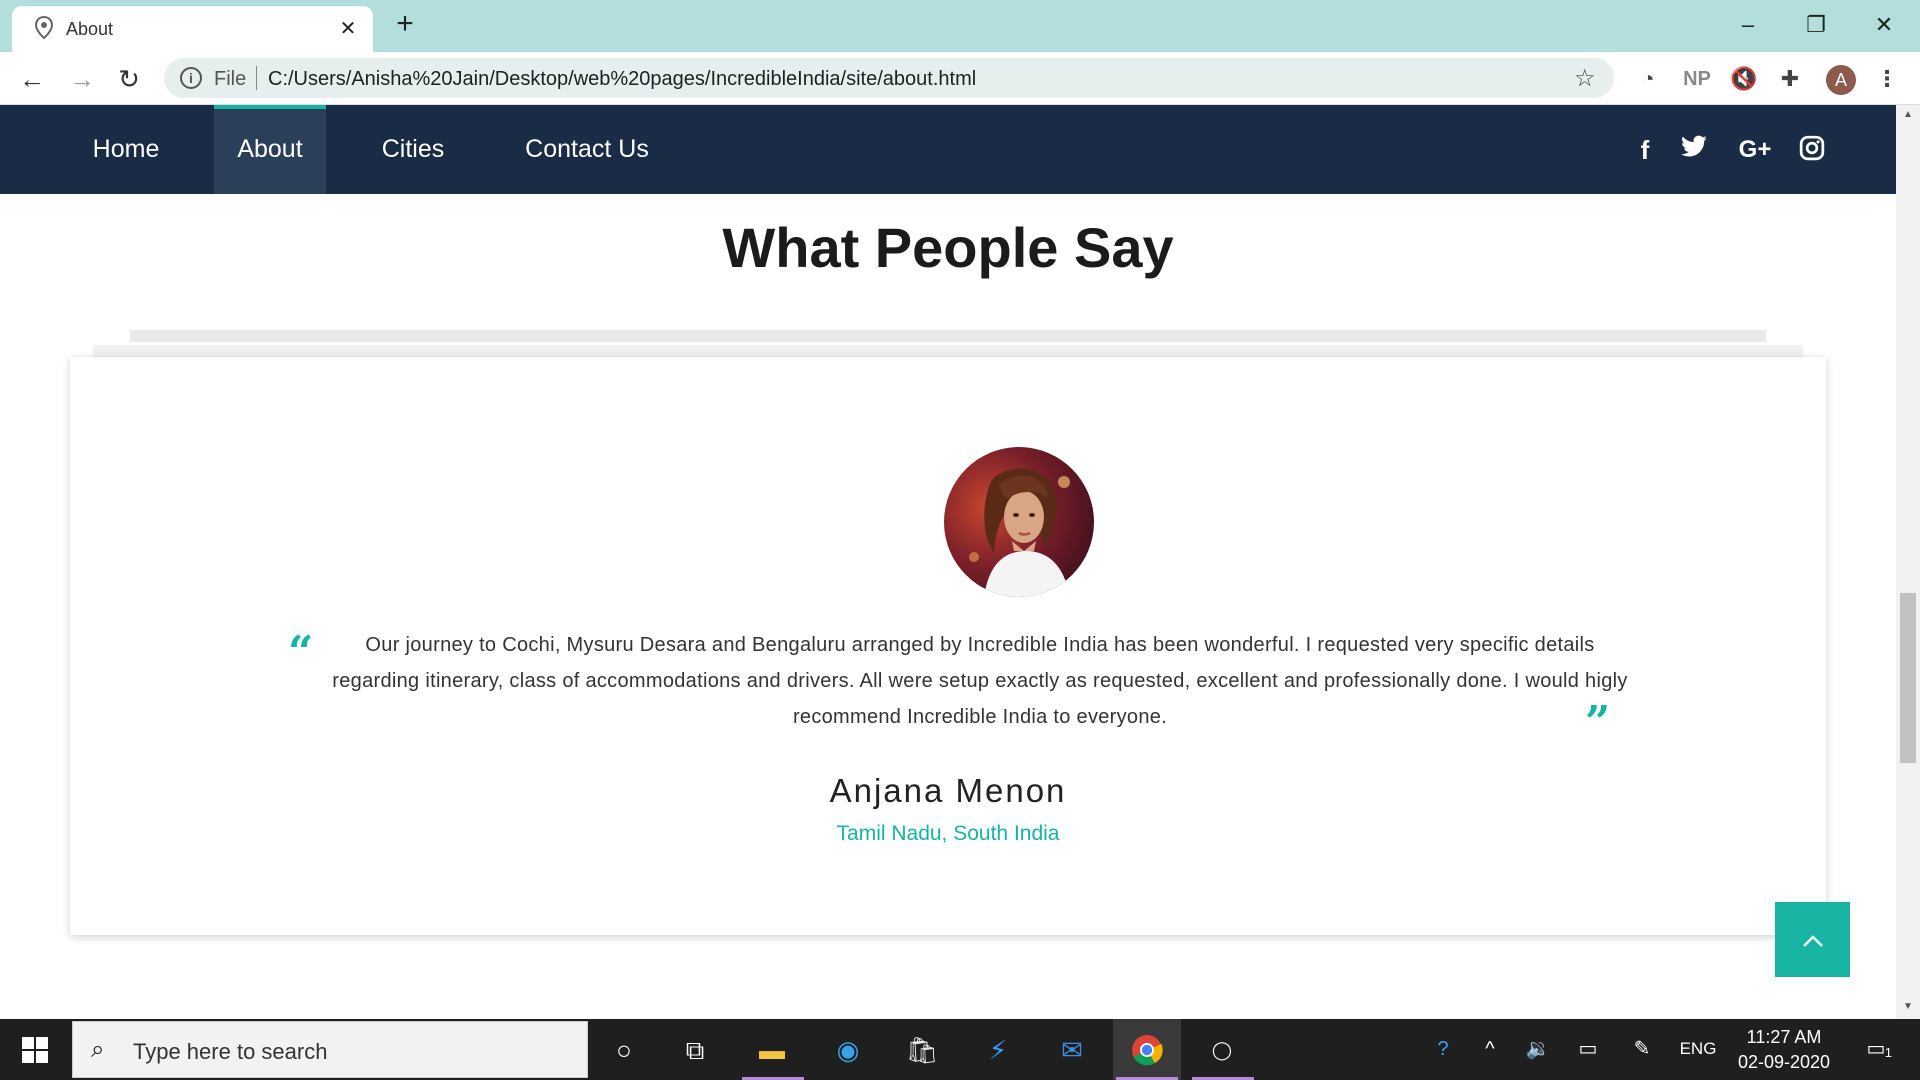 Image resolution: width=1920 pixels, height=1080 pixels. What do you see at coordinates (348, 29) in the screenshot?
I see `close-tab-icon: ✕` at bounding box center [348, 29].